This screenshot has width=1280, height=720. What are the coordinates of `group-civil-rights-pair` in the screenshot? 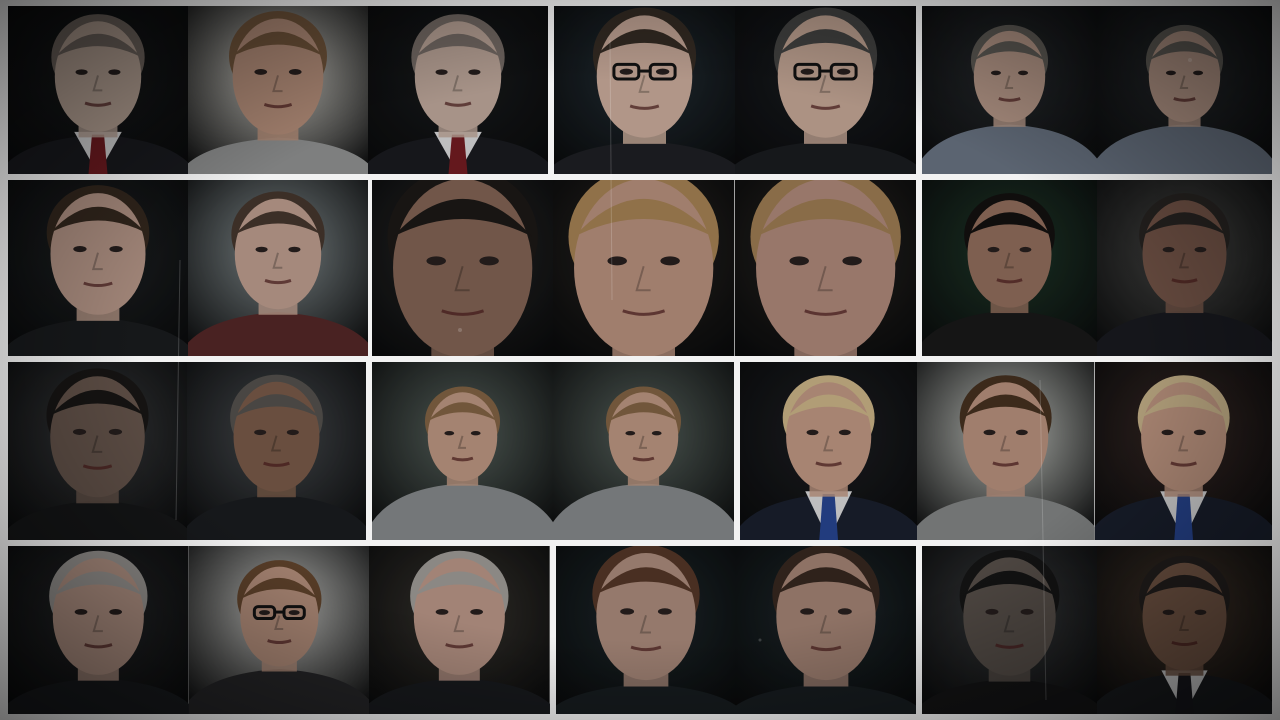 It's located at (1097, 630).